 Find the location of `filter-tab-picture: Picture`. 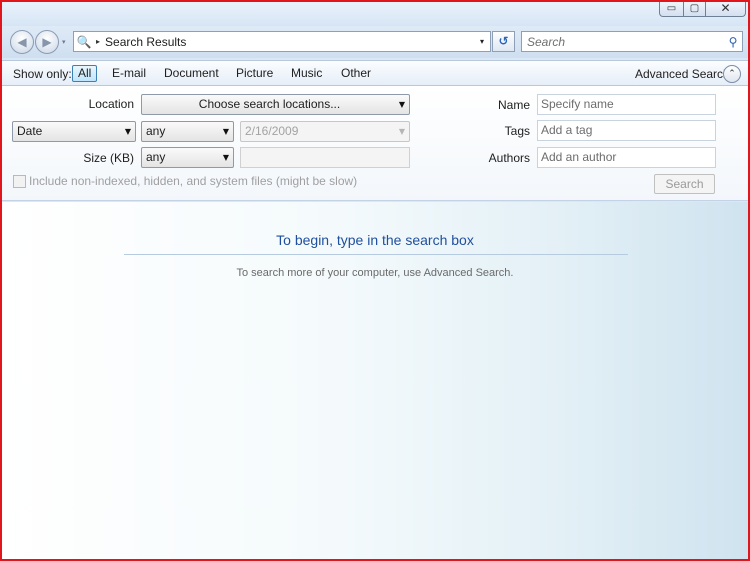

filter-tab-picture: Picture is located at coordinates (254, 73).